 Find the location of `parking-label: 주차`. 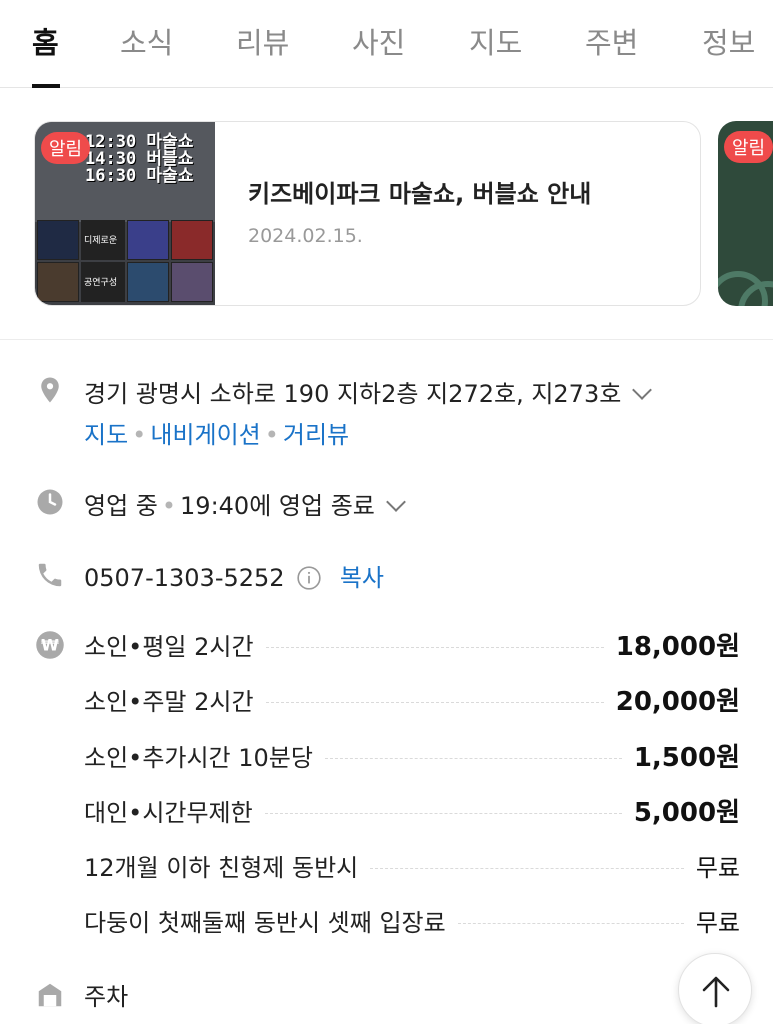

parking-label: 주차 is located at coordinates (106, 997).